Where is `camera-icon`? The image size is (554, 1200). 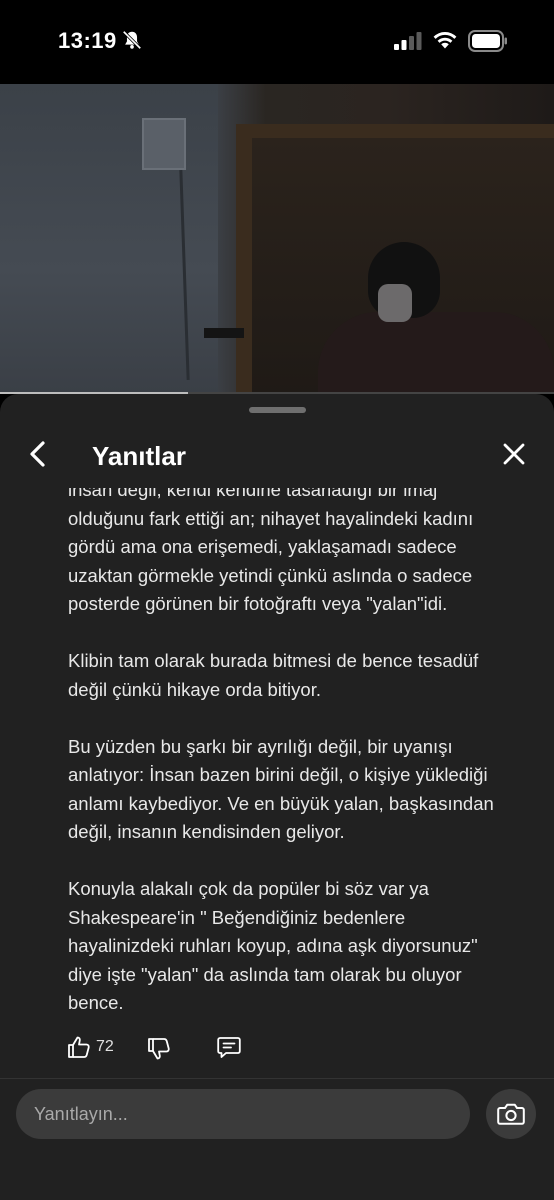 camera-icon is located at coordinates (511, 1114).